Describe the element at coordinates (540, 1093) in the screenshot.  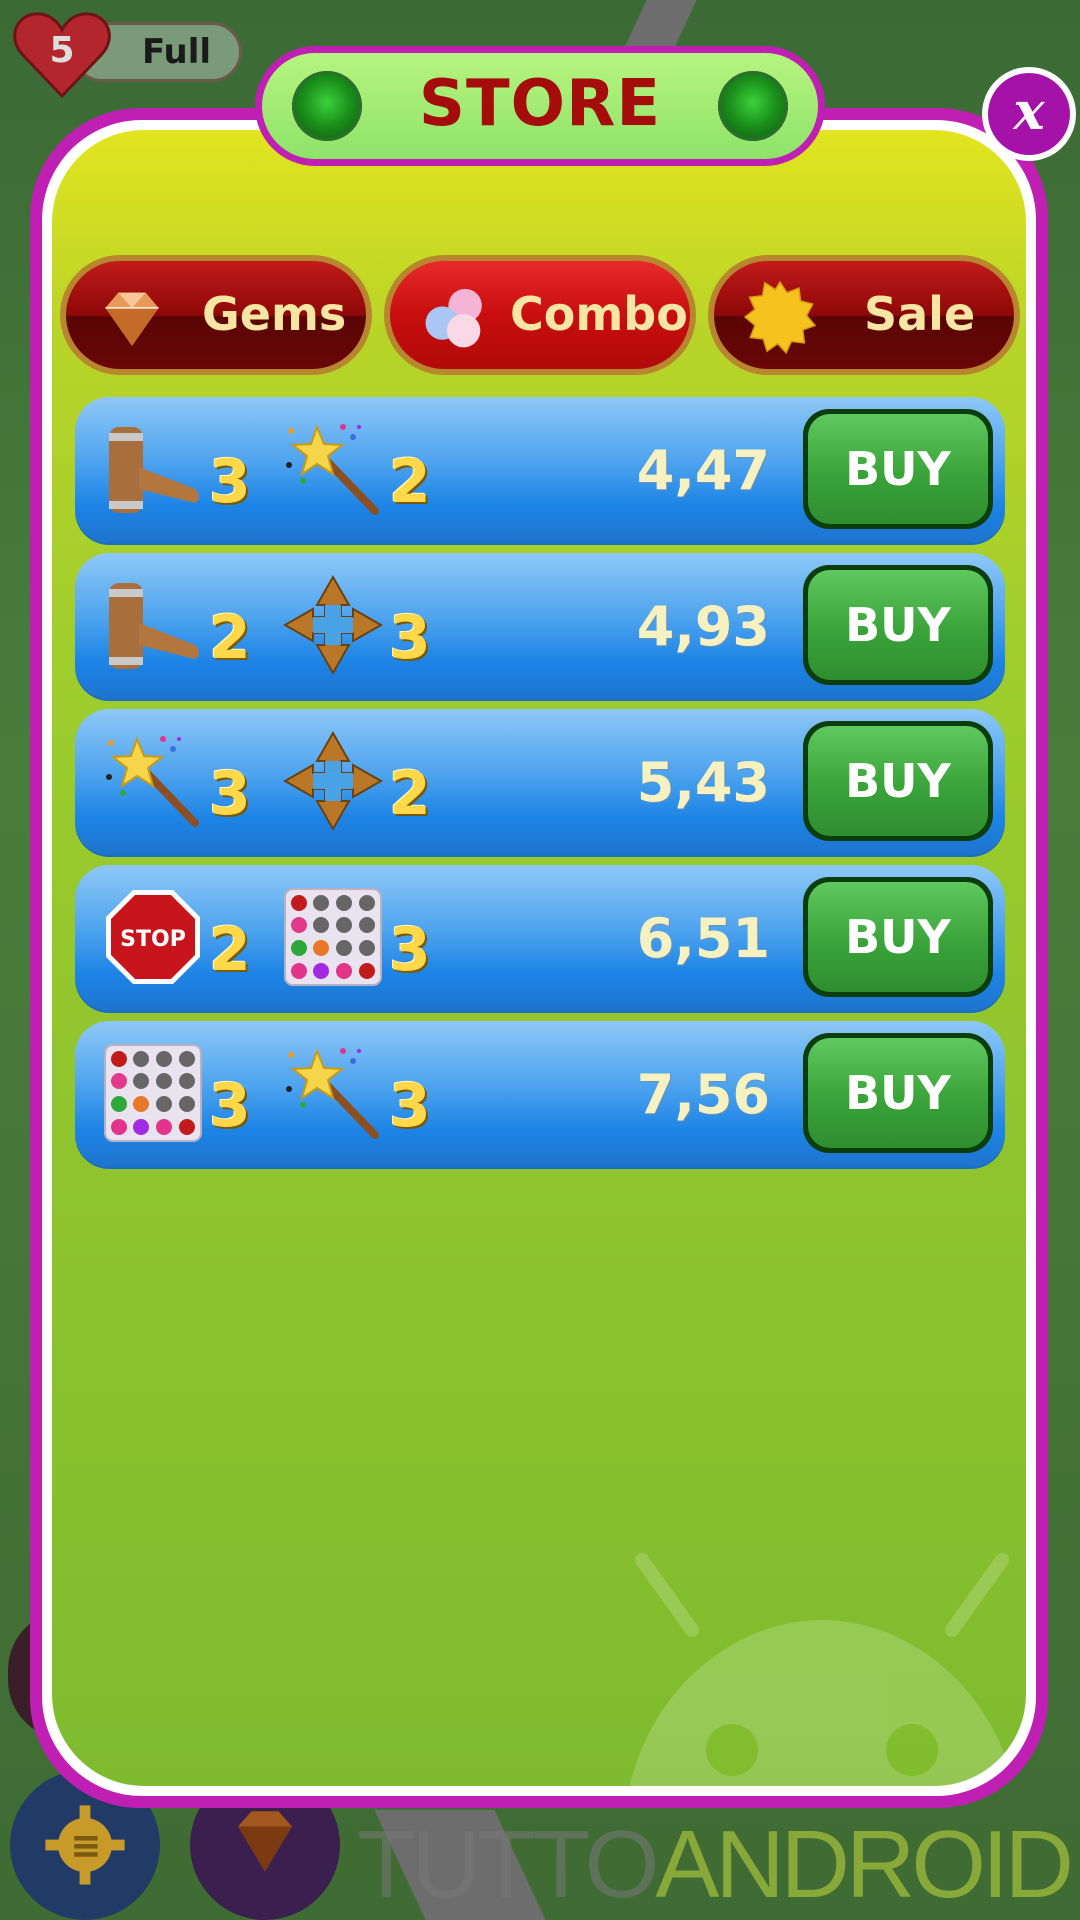
I see `offer-row: 3 3 7,56 BUY` at that location.